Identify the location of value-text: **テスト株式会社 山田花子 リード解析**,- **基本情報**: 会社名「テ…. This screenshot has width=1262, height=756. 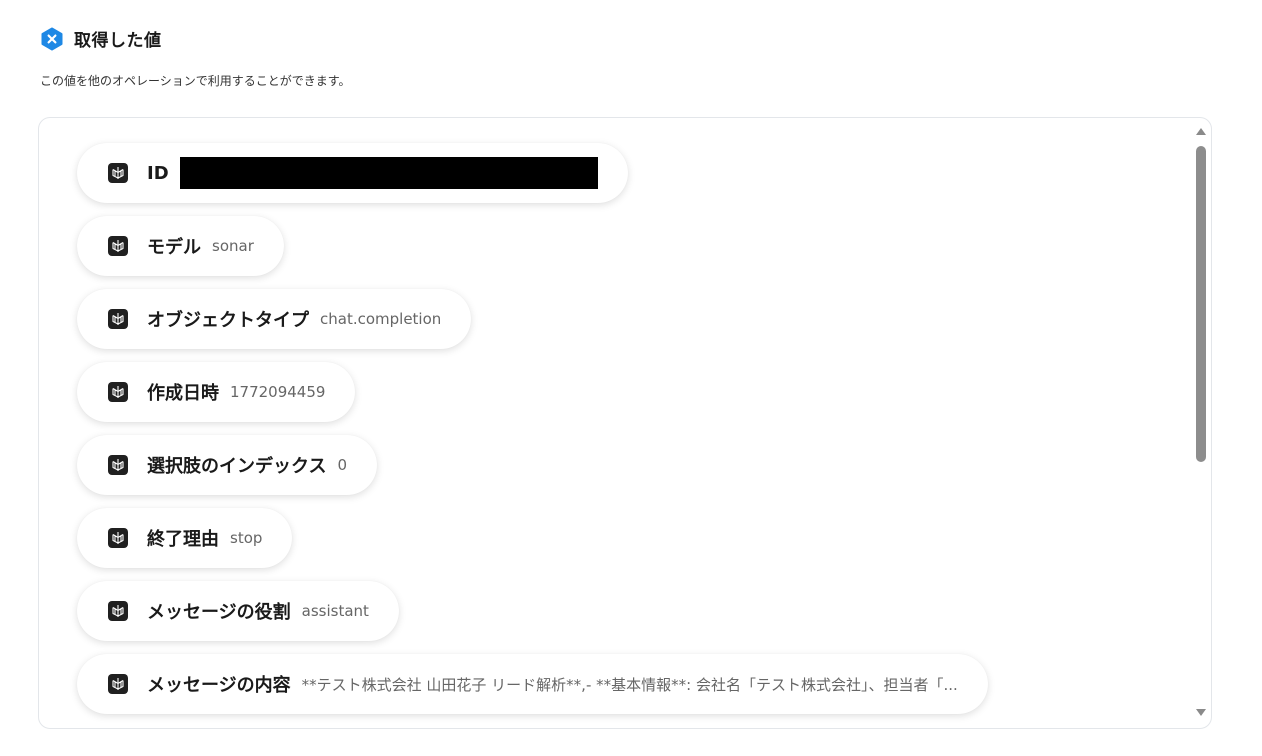
(629, 684).